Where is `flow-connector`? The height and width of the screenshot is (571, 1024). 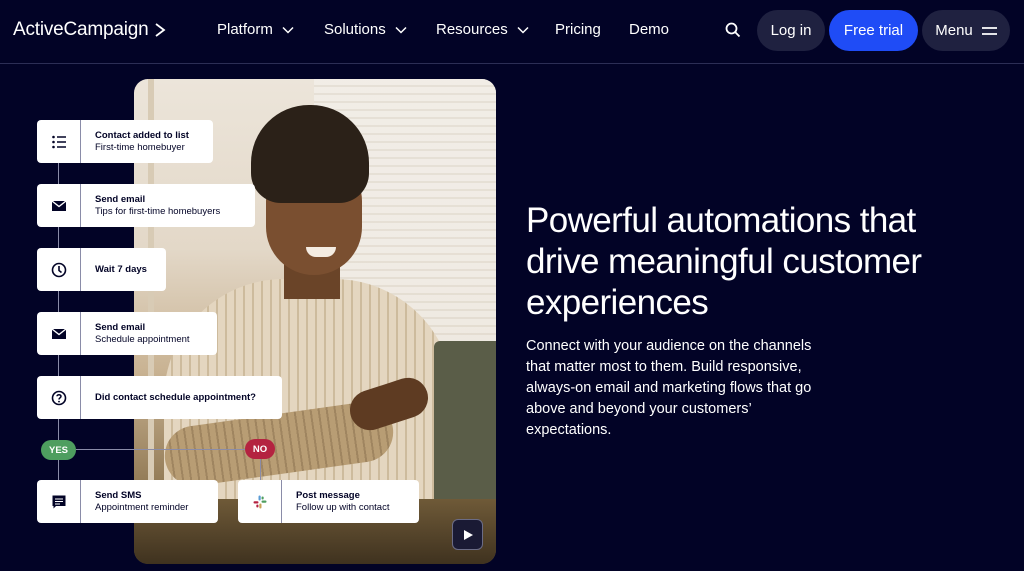 flow-connector is located at coordinates (260, 469).